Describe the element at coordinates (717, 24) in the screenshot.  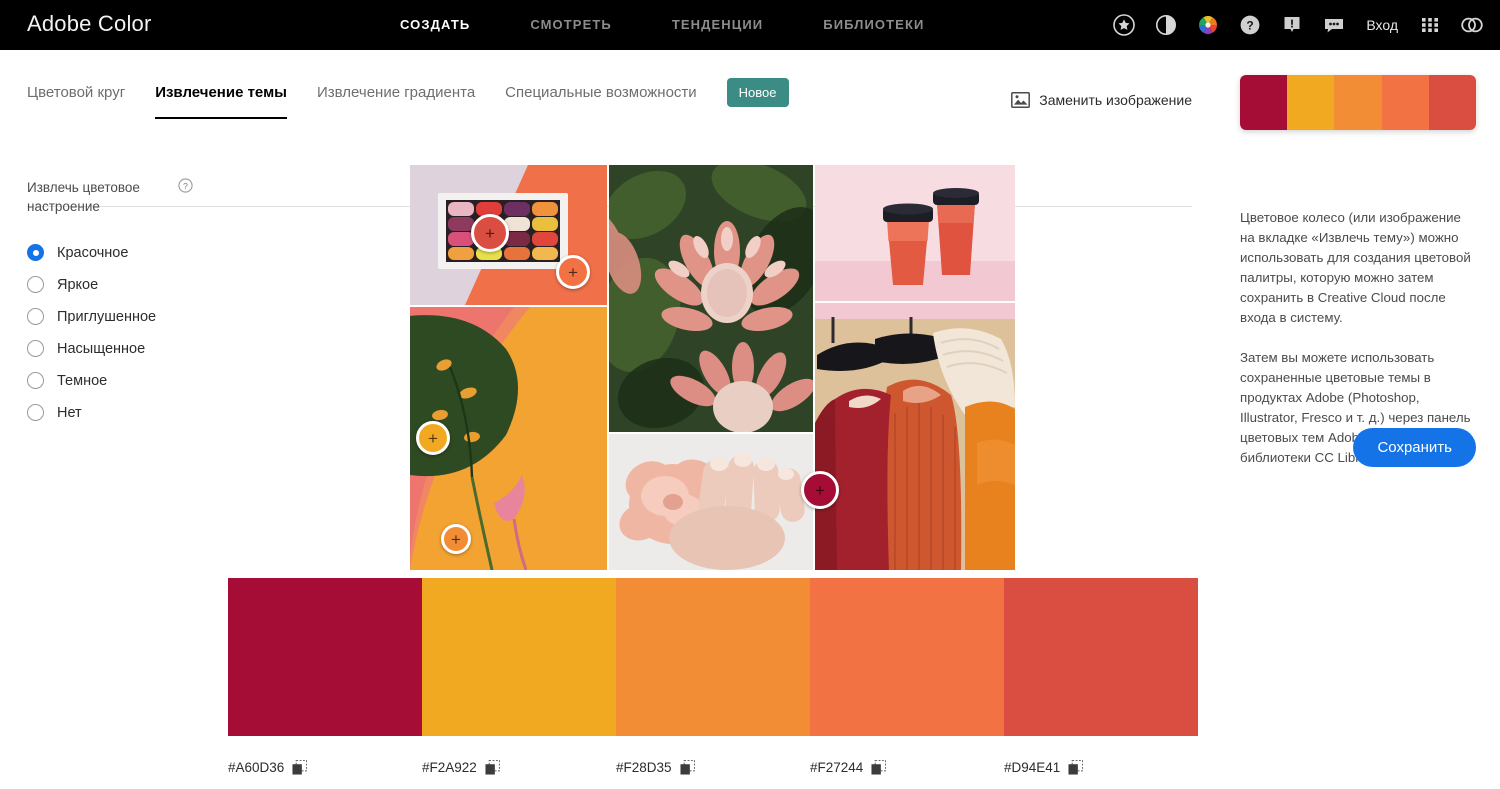
I see `nav-item-trends: ТЕНДЕНЦИИ` at that location.